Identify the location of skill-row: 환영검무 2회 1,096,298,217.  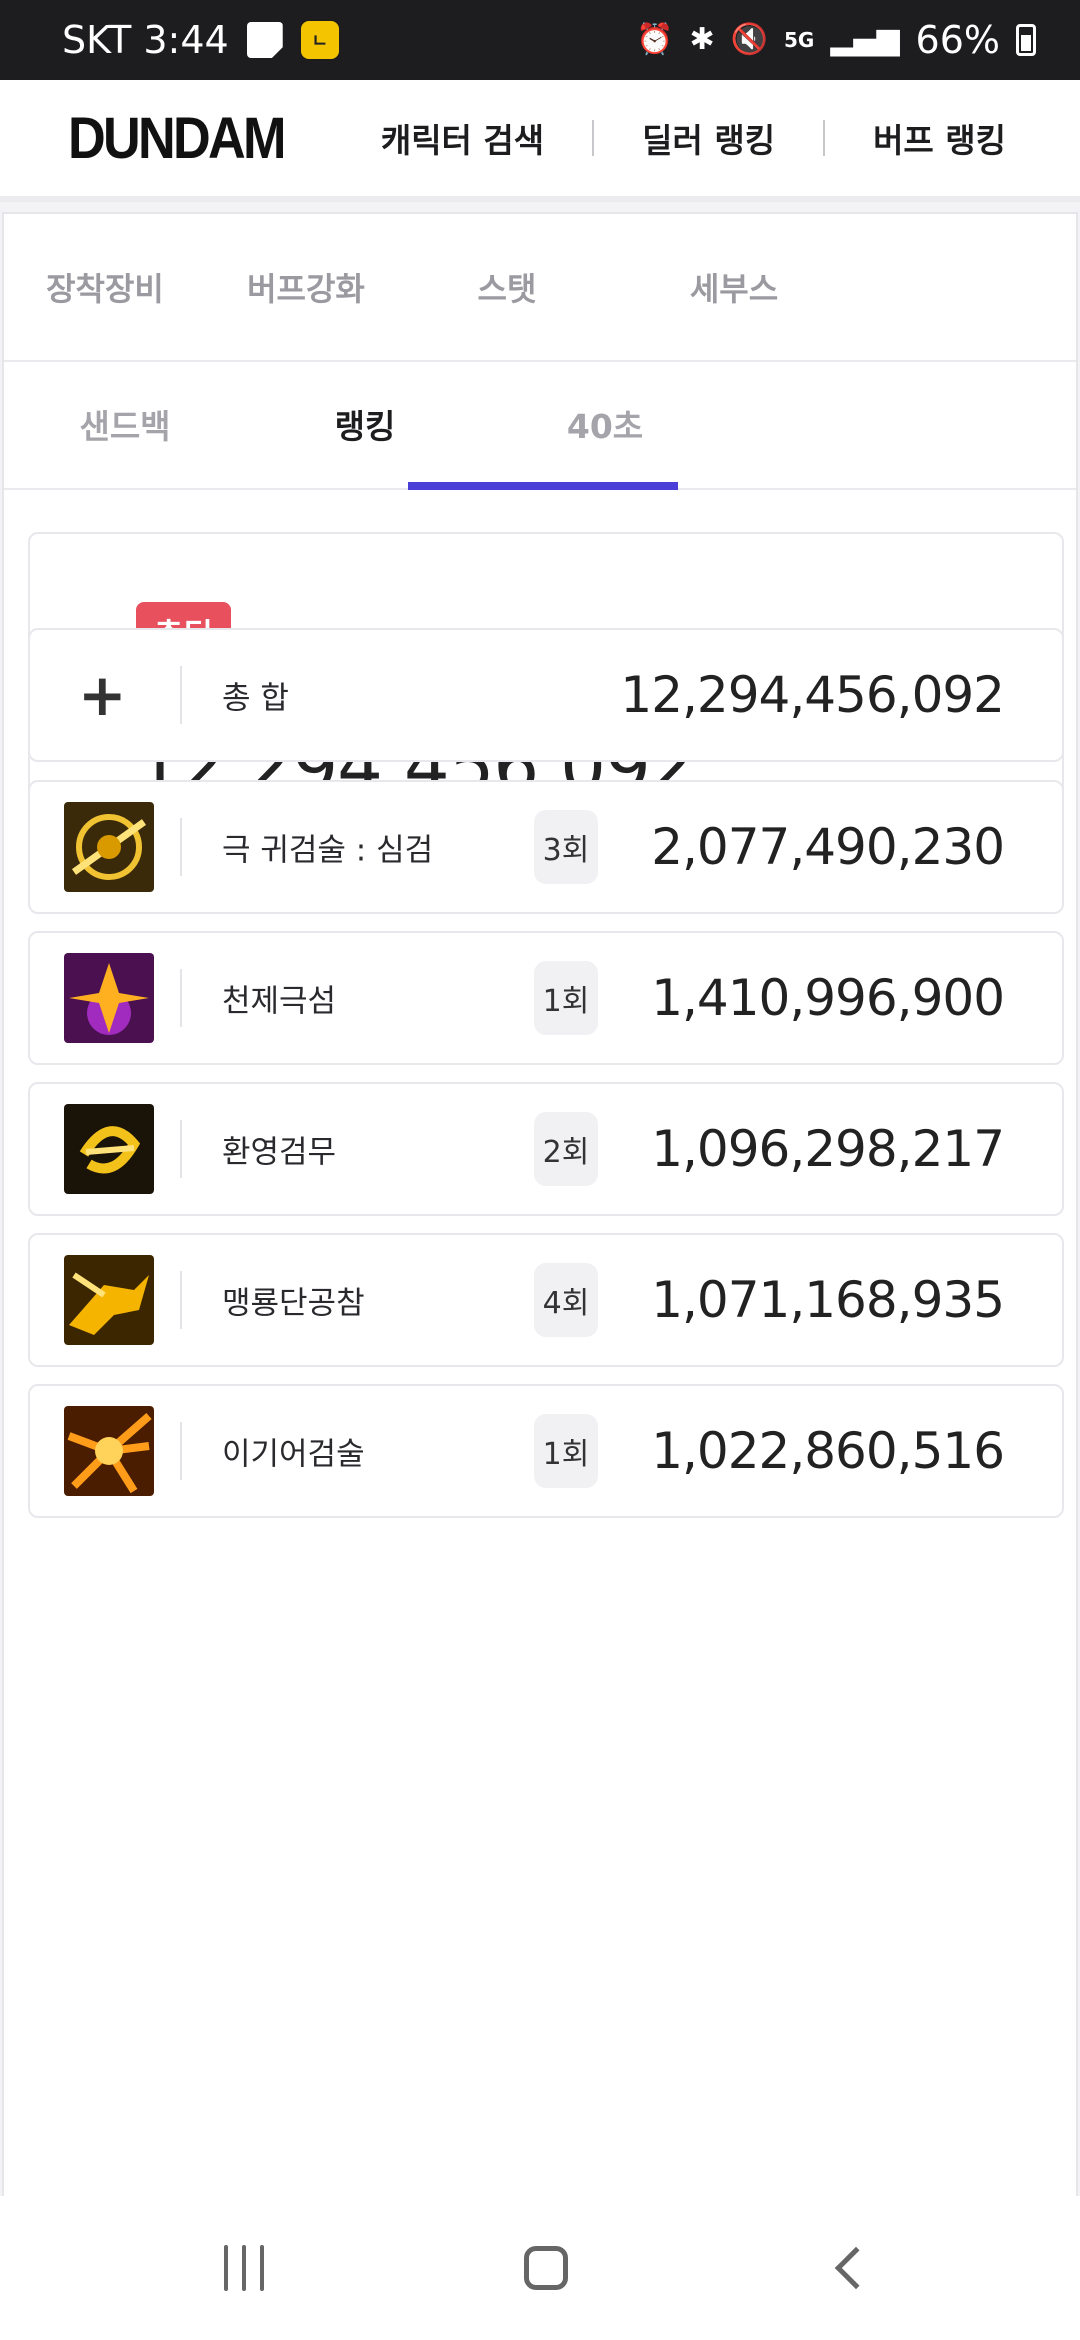
(546, 1149).